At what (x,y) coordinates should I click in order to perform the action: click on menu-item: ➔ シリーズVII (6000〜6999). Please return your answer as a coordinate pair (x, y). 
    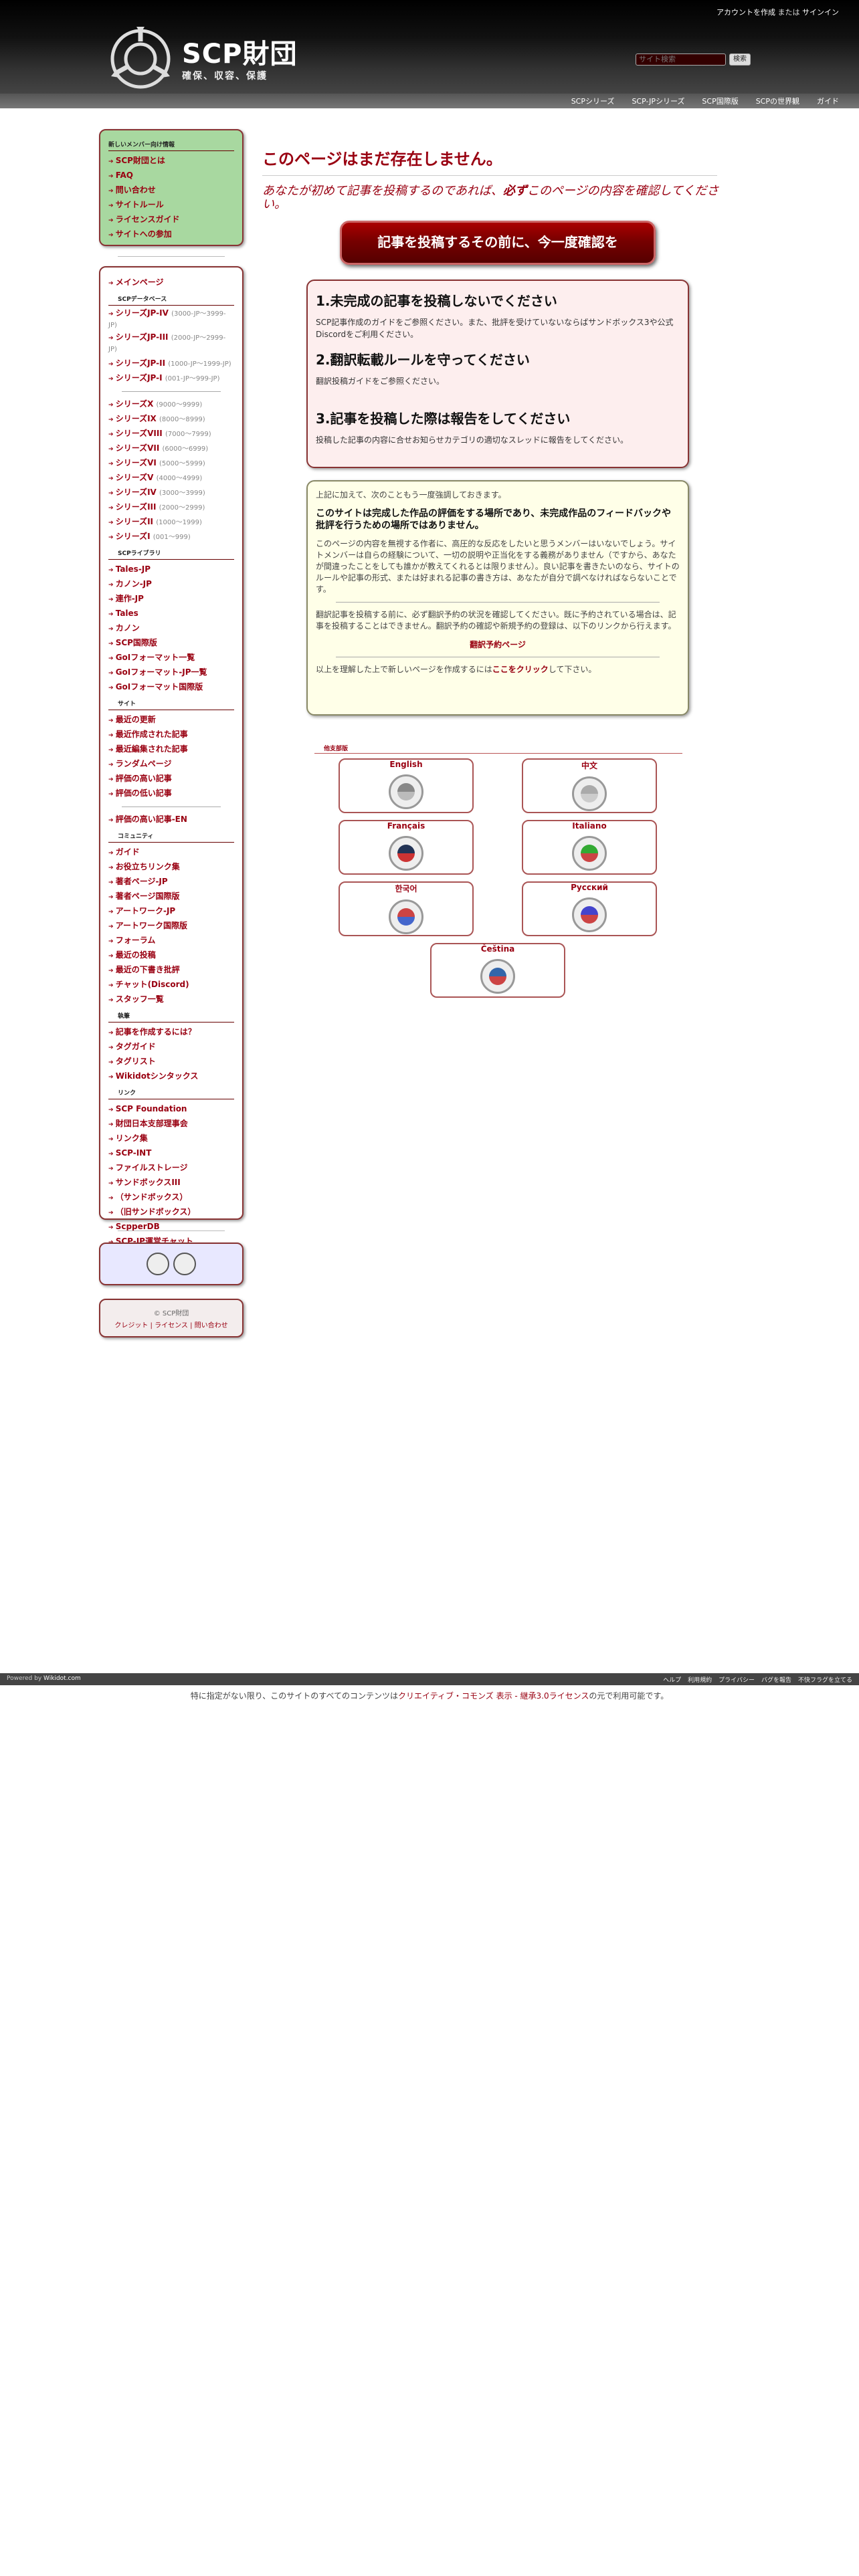
    Looking at the image, I should click on (171, 449).